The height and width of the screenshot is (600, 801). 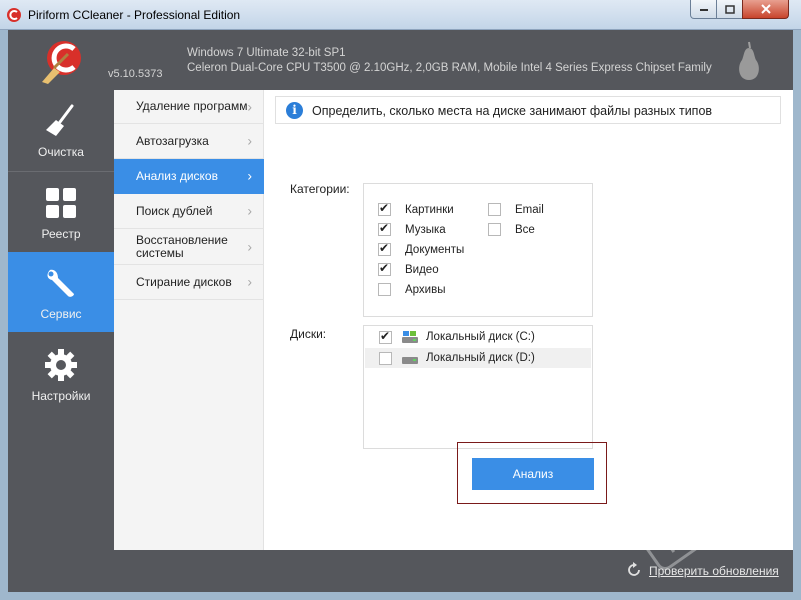 I want to click on subnav-item-disk-analyzer: Анализ дисков ›, so click(x=189, y=176).